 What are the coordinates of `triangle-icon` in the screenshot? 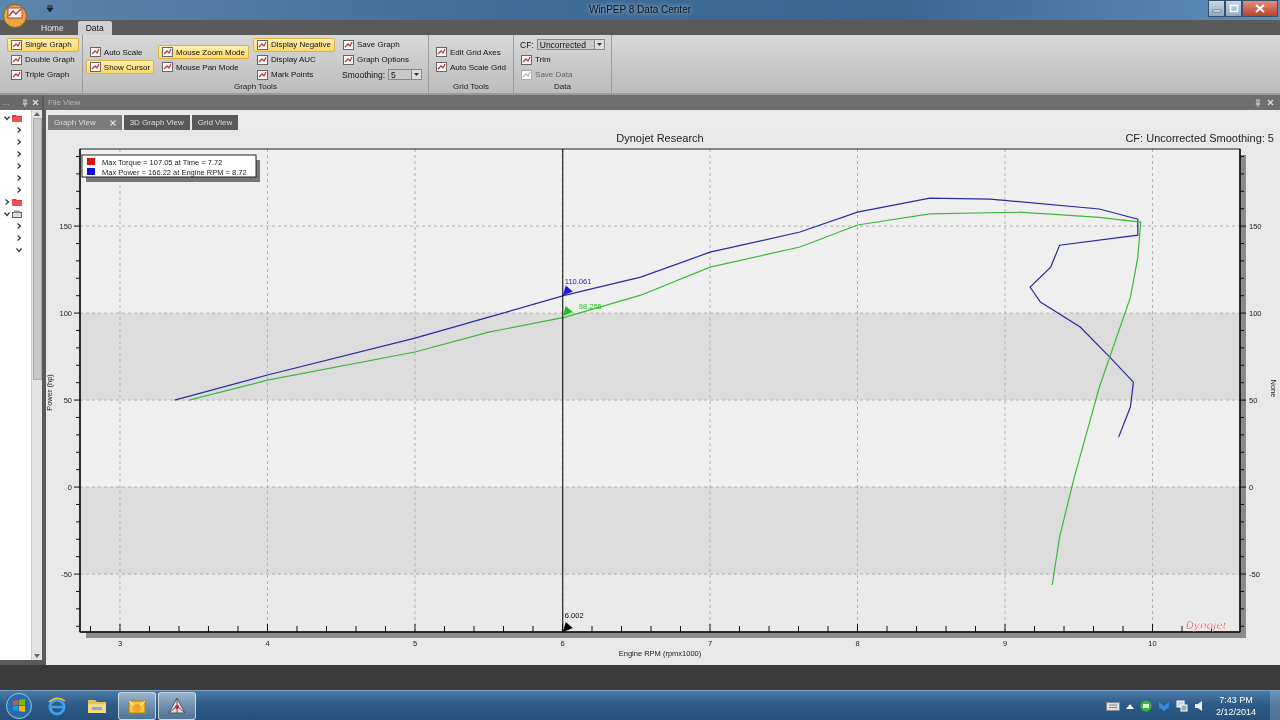 It's located at (177, 705).